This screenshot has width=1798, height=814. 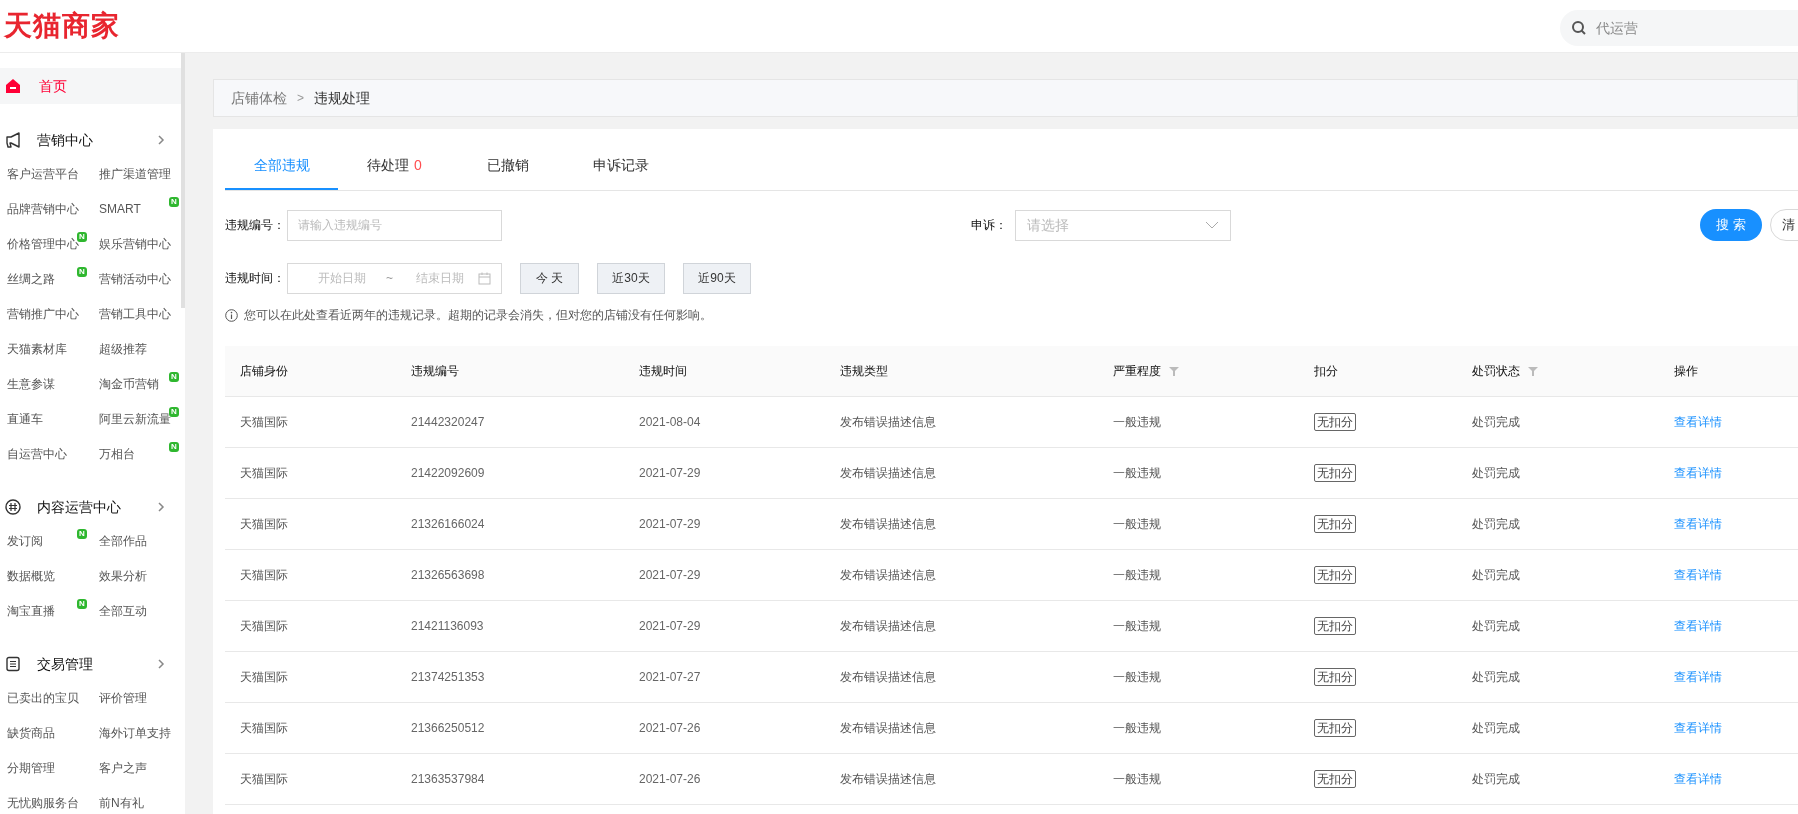 I want to click on nav-link: 自运营中心, so click(x=37, y=453).